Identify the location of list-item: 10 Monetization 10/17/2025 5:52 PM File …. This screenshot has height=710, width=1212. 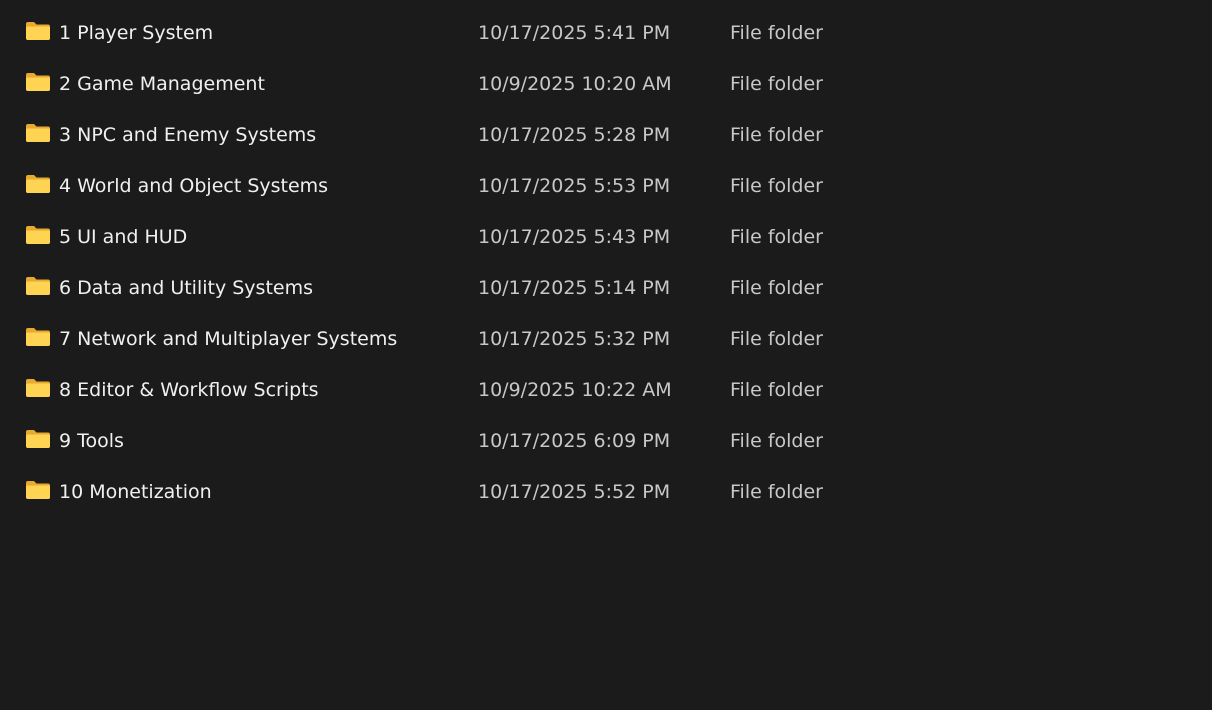
(606, 493).